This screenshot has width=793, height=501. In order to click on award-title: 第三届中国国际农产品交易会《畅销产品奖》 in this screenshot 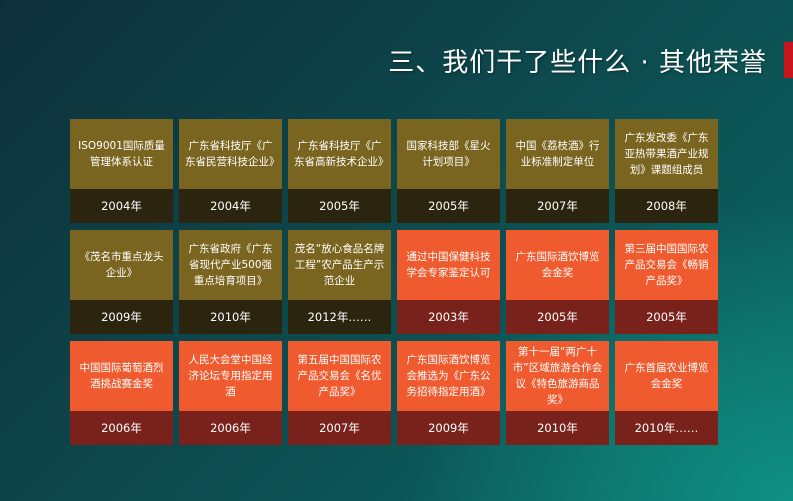, I will do `click(666, 265)`.